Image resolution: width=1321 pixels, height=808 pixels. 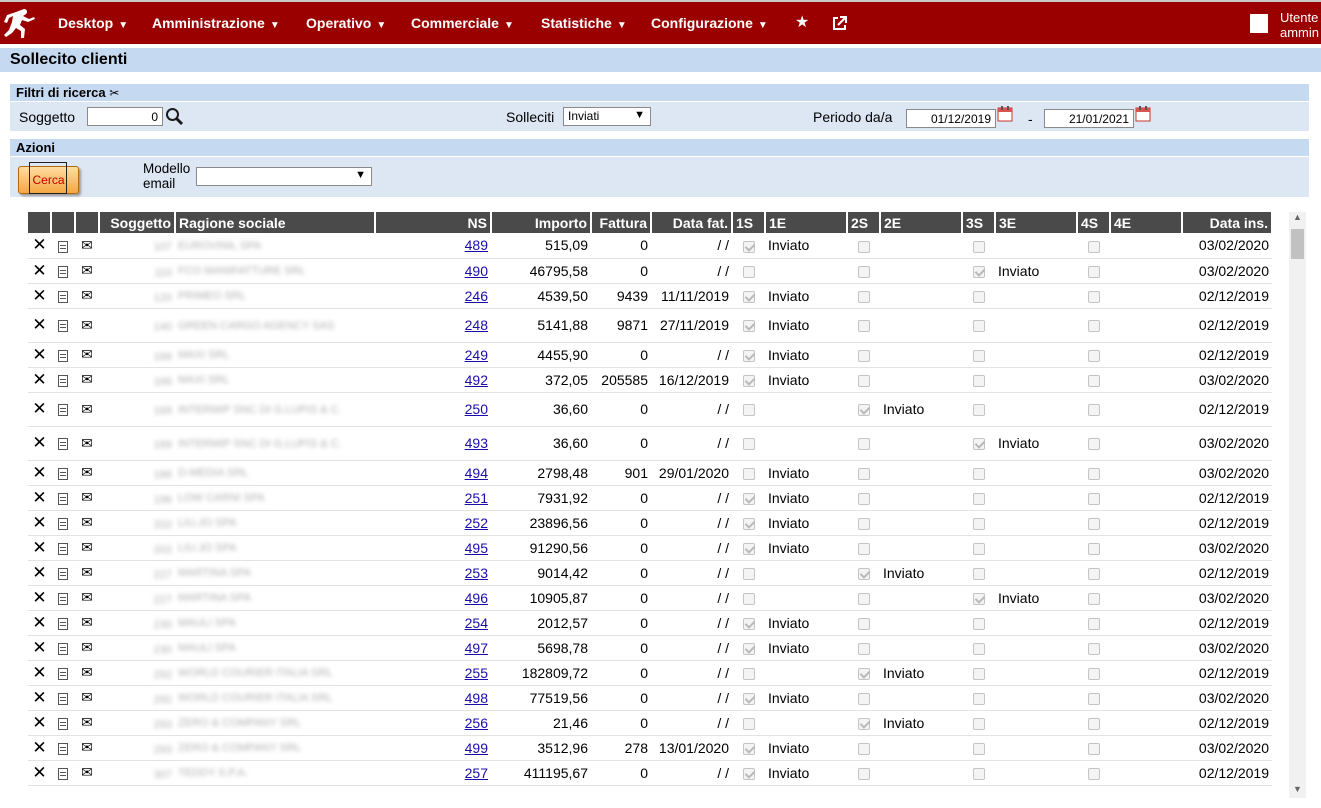 I want to click on header-col-1s: 1S, so click(x=749, y=222).